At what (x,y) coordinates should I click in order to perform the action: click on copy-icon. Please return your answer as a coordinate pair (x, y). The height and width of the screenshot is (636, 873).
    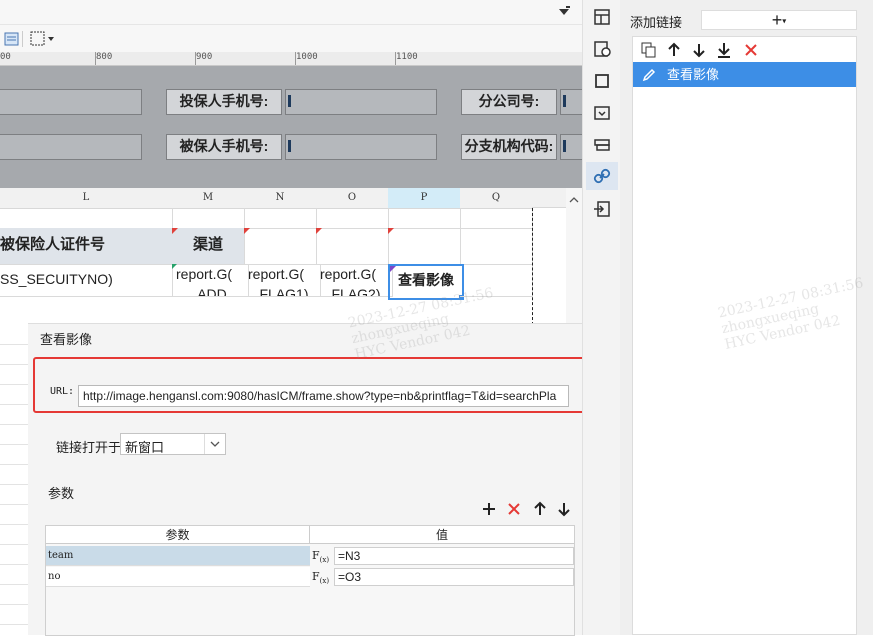
    Looking at the image, I should click on (649, 51).